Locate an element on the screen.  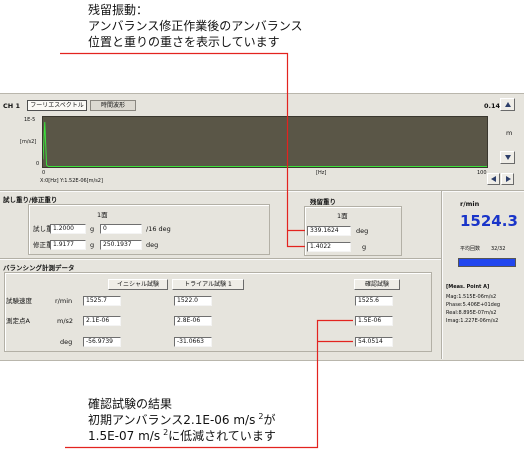
cursor-readout: X:0[Hz] Y:1.52E-06[m/s2] is located at coordinates (71, 181).